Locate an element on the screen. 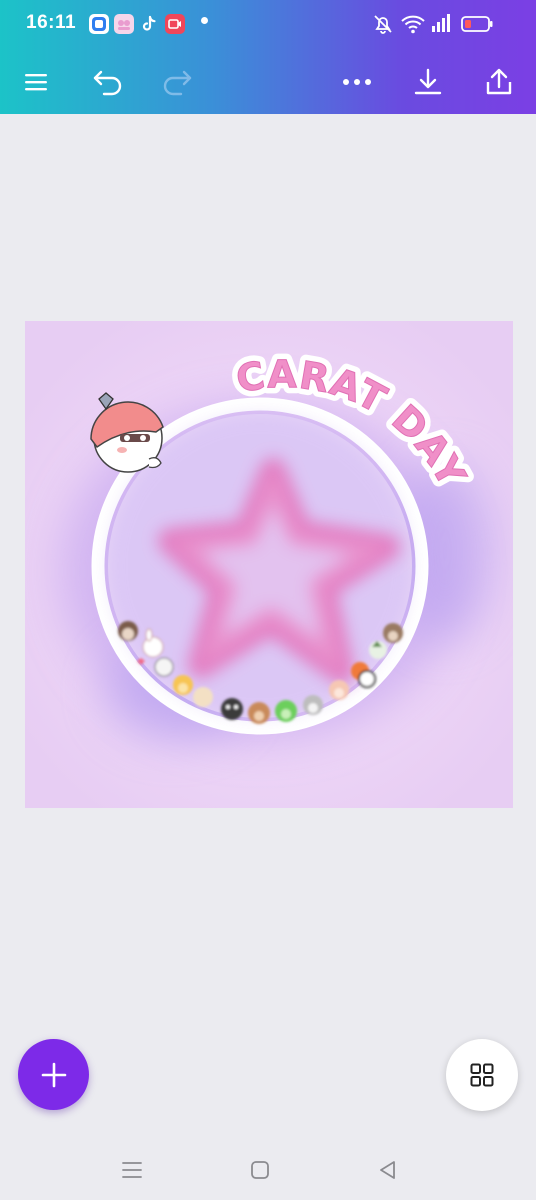 This screenshot has width=536, height=1200. plus-icon is located at coordinates (53, 1074).